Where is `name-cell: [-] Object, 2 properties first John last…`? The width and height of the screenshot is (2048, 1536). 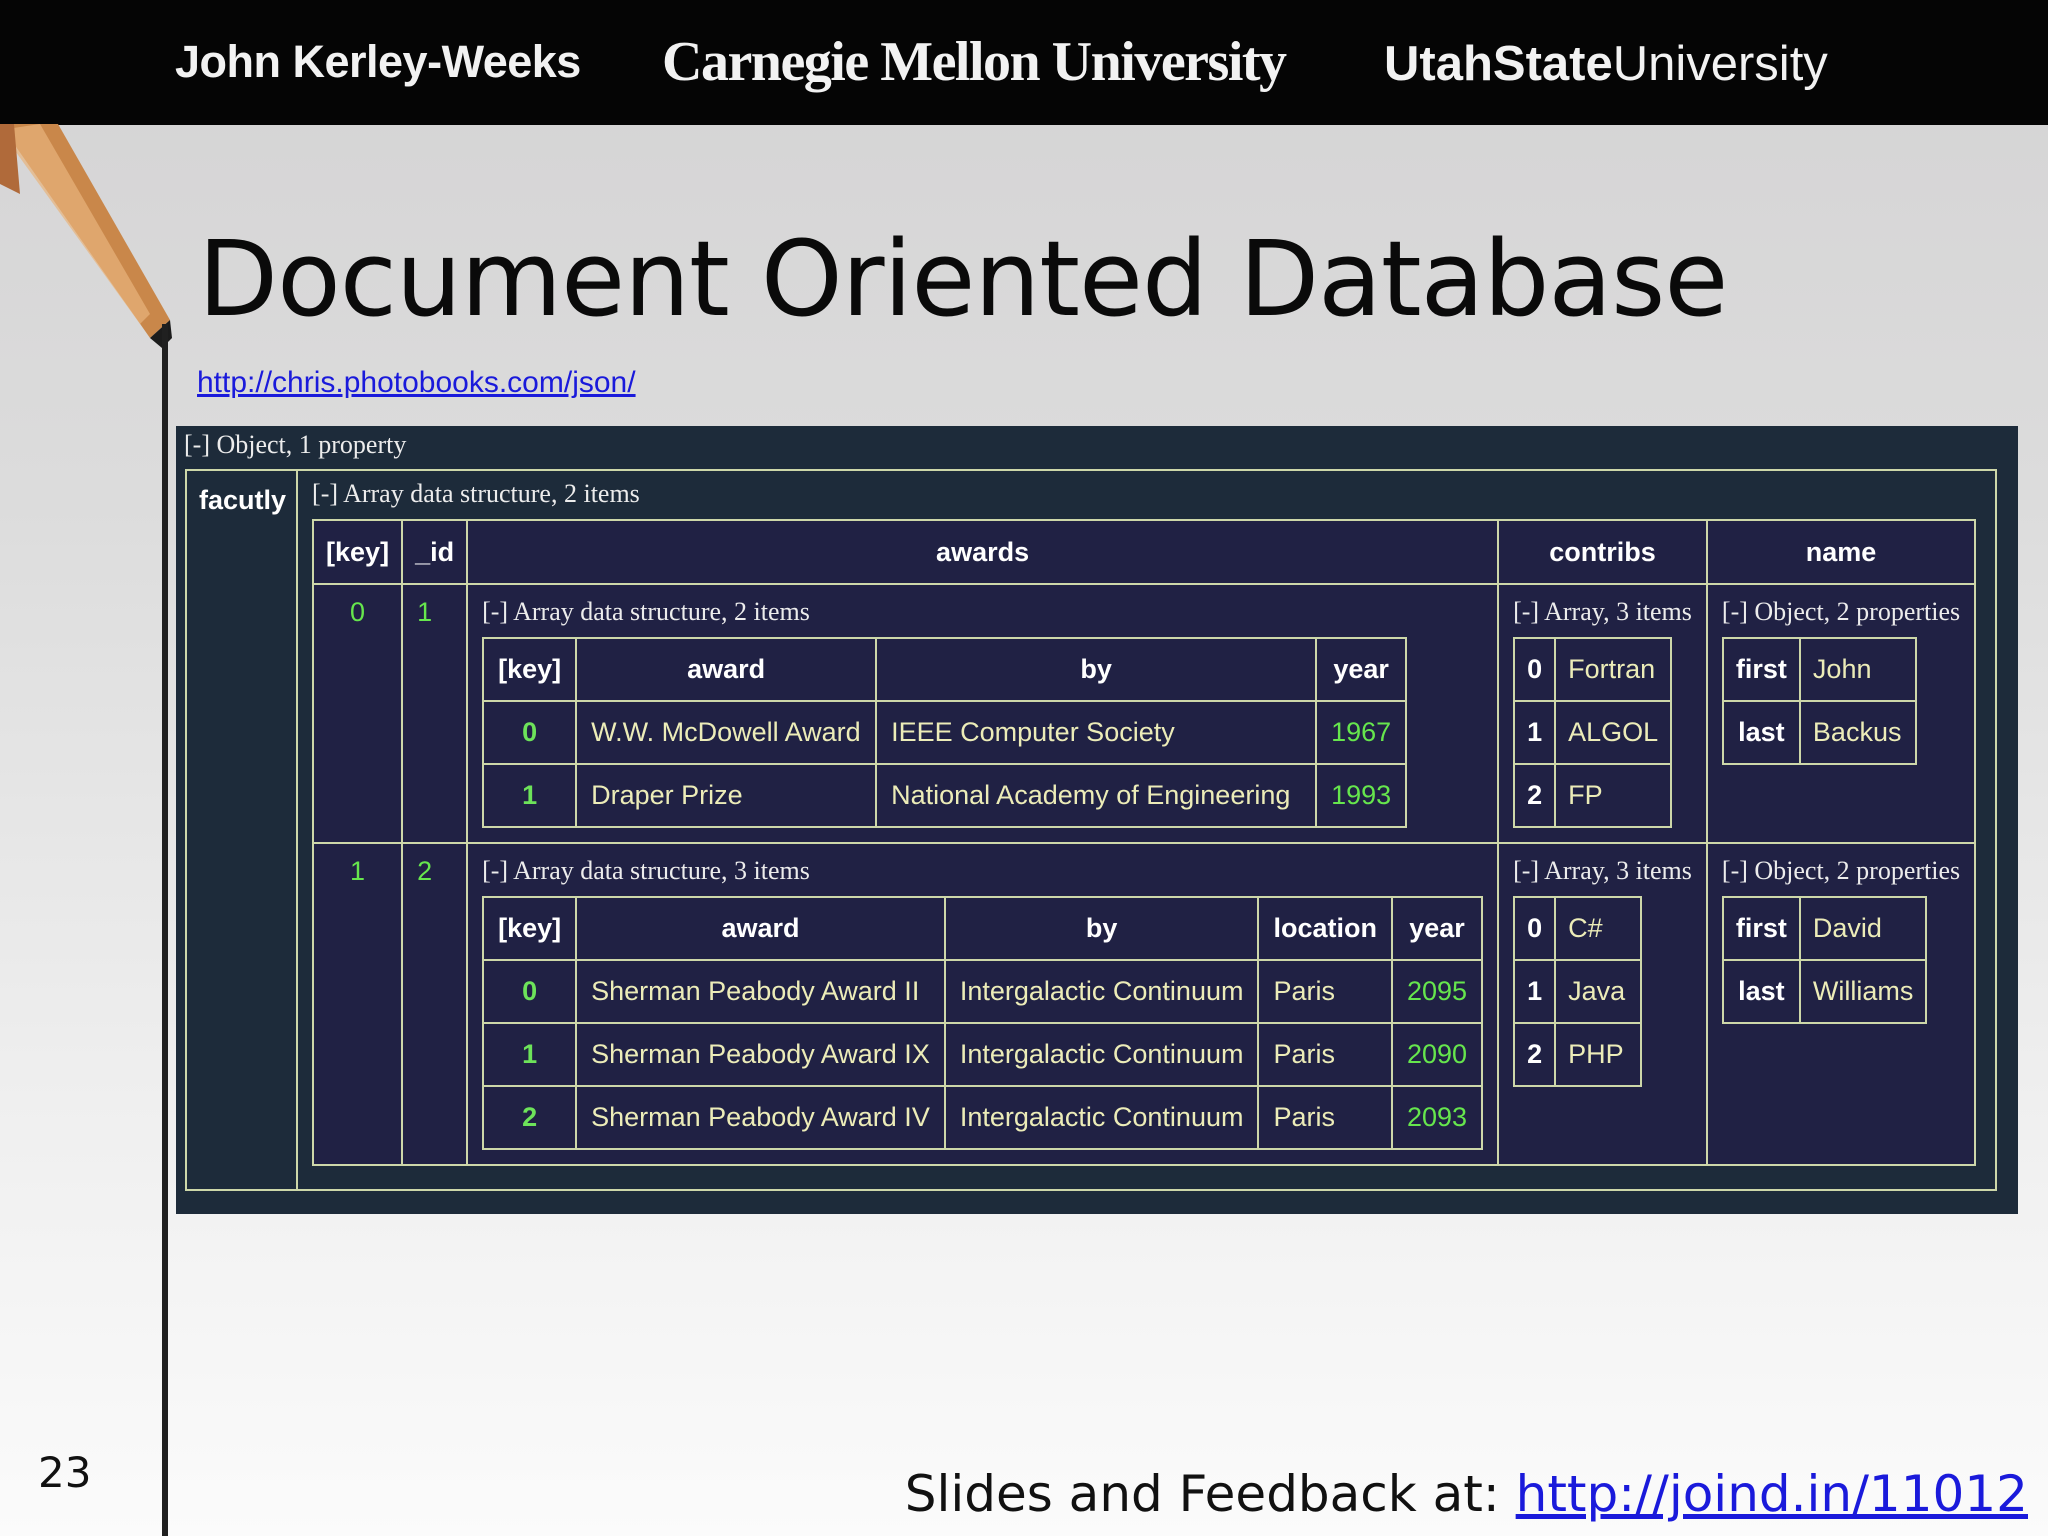
name-cell: [-] Object, 2 properties first John last… is located at coordinates (1841, 713).